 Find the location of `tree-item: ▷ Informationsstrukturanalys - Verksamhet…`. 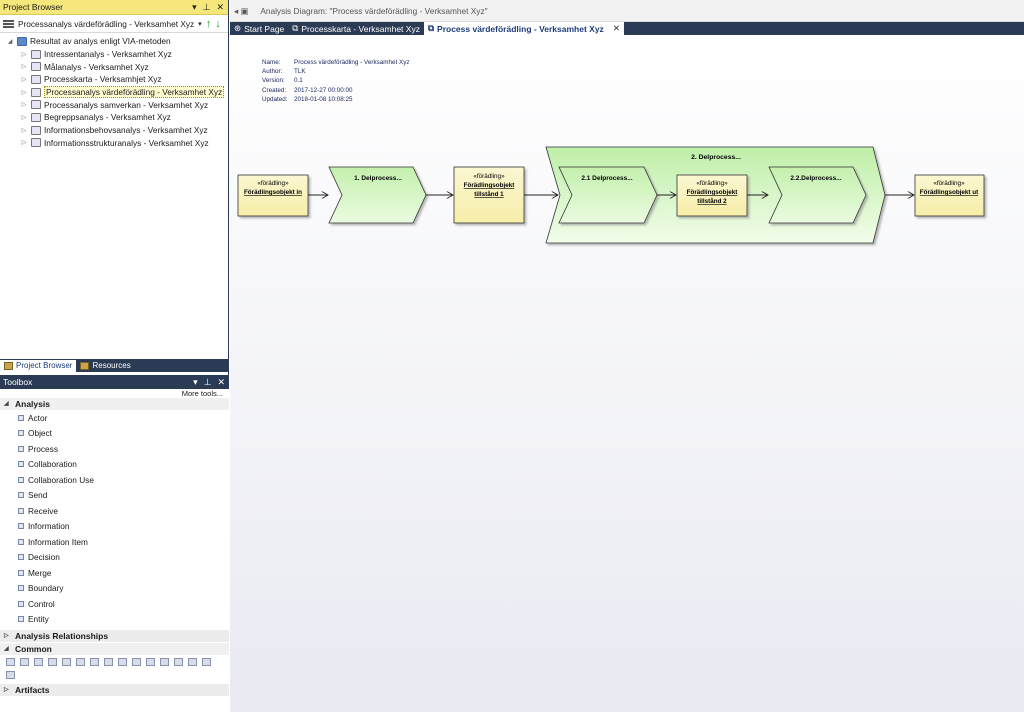

tree-item: ▷ Informationsstrukturanalys - Verksamhet… is located at coordinates (114, 143).